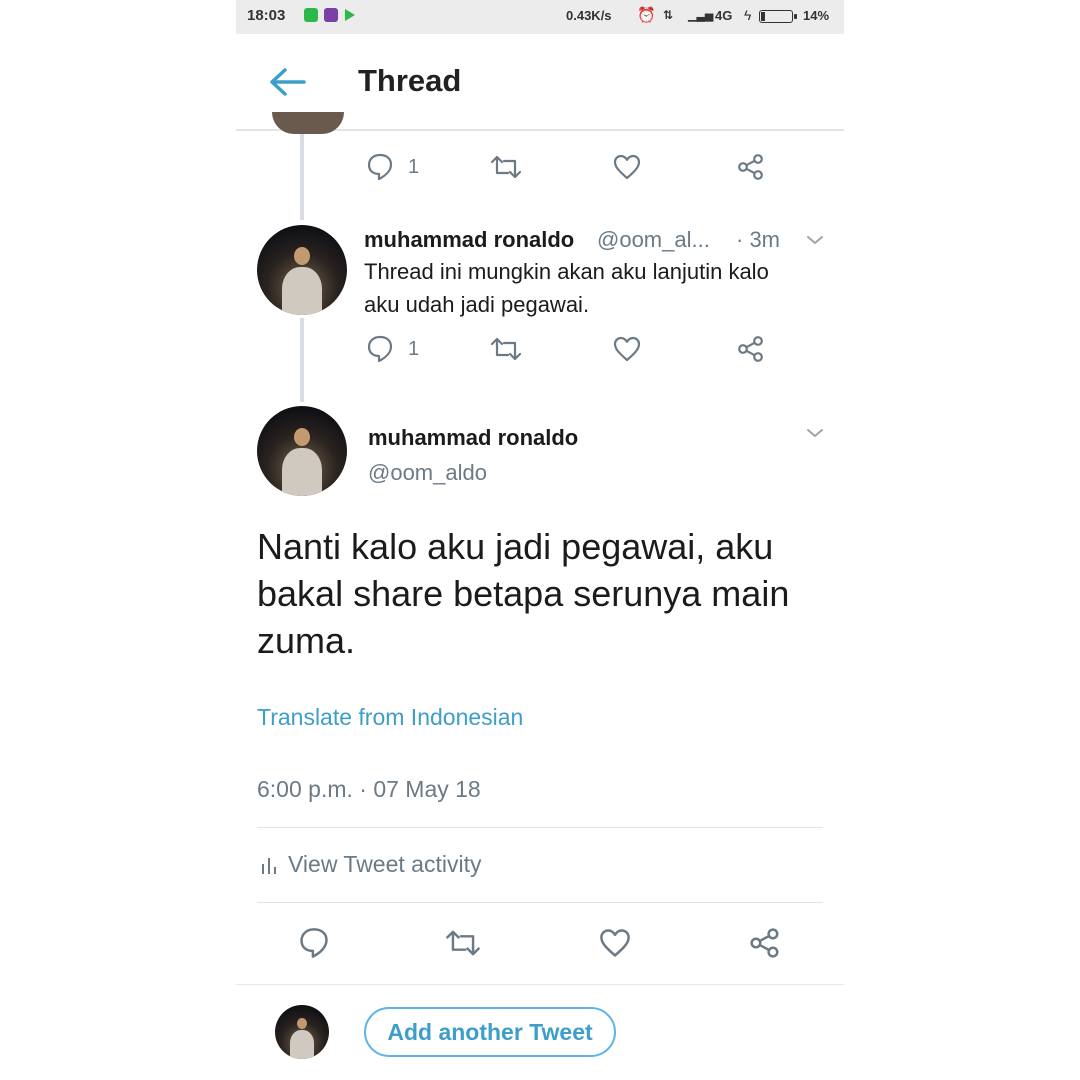 The image size is (1080, 1080). I want to click on alarm-icon: ⏰, so click(646, 15).